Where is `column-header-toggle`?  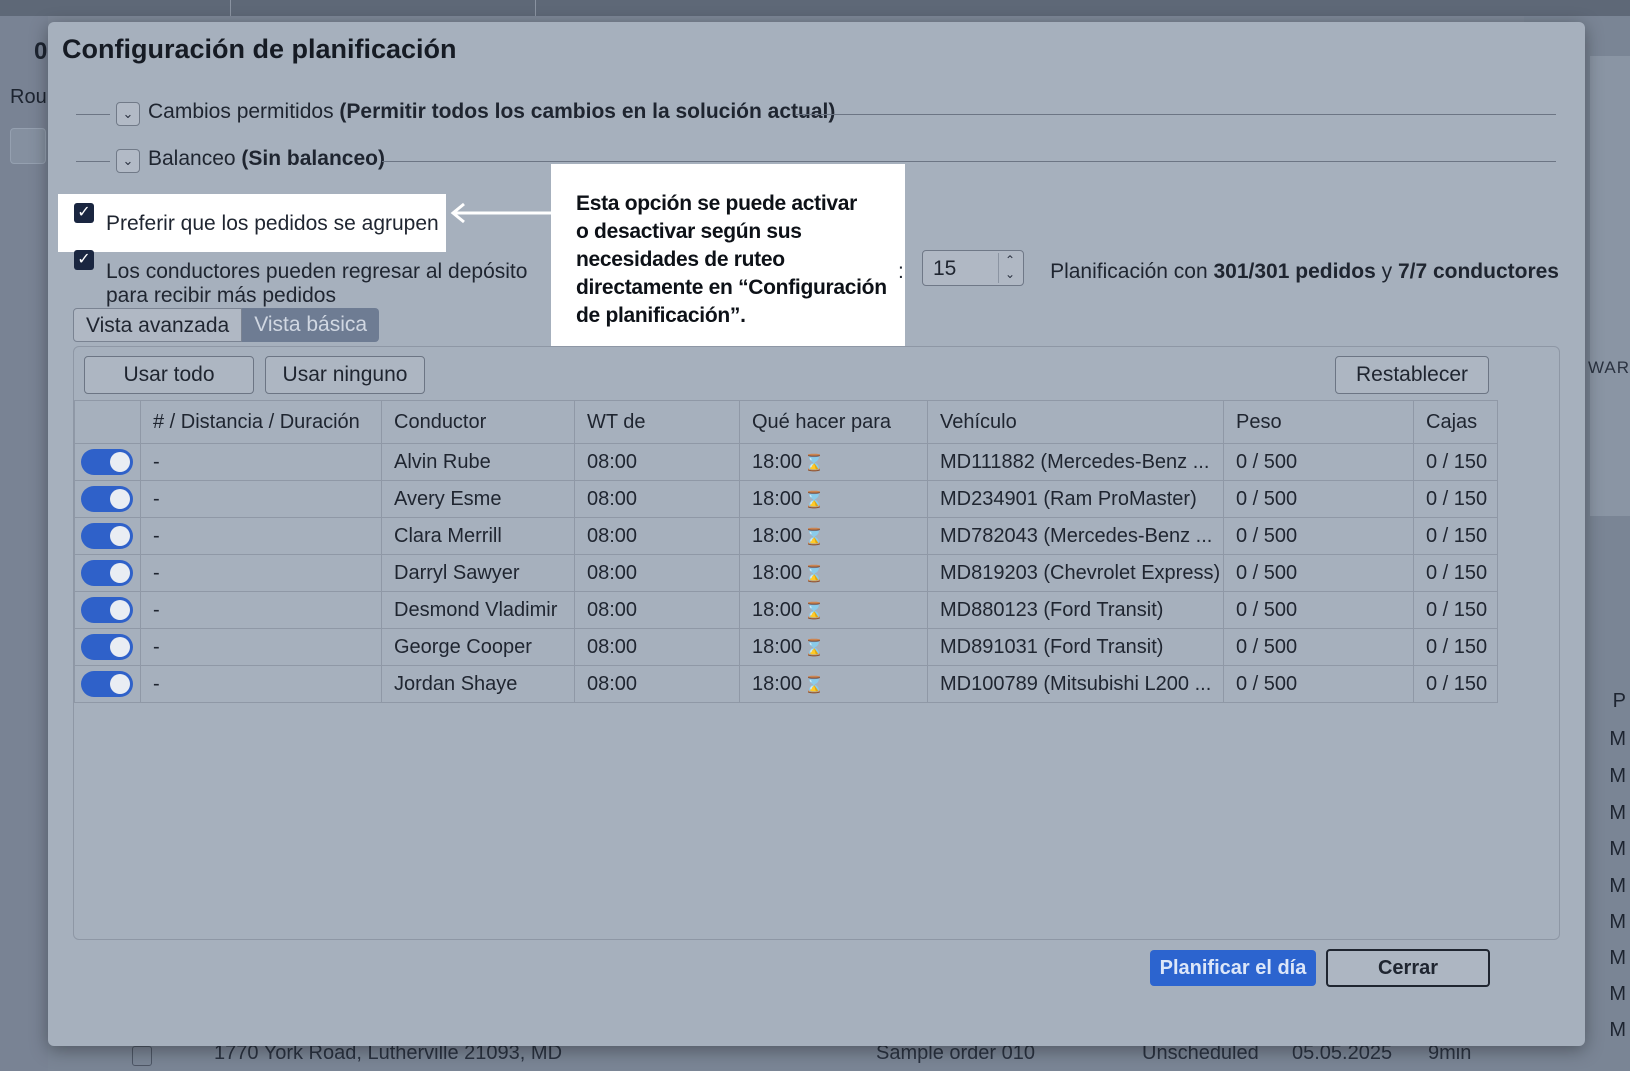 column-header-toggle is located at coordinates (107, 422).